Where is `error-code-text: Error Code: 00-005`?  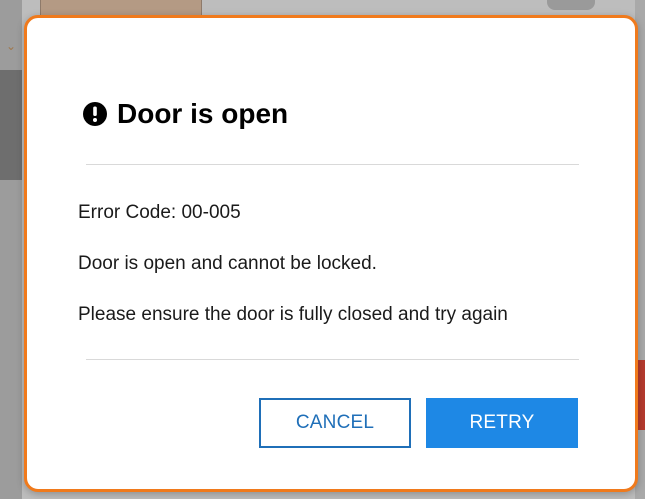 error-code-text: Error Code: 00-005 is located at coordinates (159, 212).